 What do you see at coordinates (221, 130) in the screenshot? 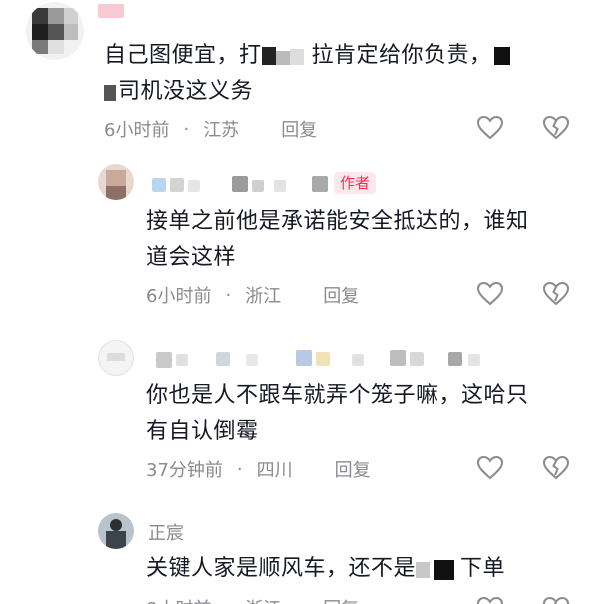
I see `comment-location: 江苏` at bounding box center [221, 130].